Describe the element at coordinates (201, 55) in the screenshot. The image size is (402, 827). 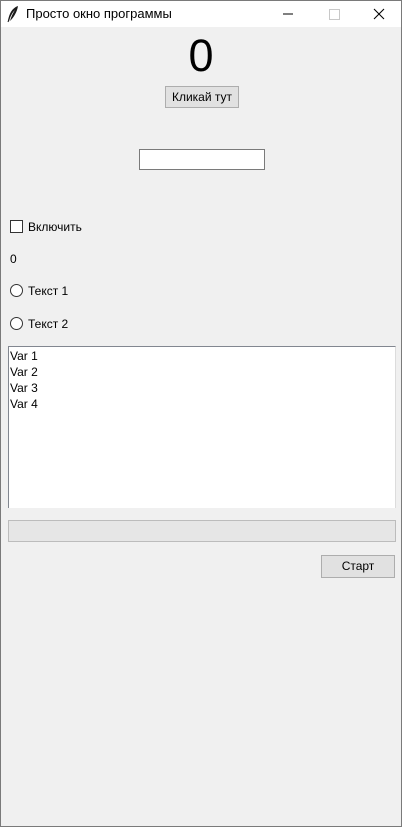
I see `counter-label: 0` at that location.